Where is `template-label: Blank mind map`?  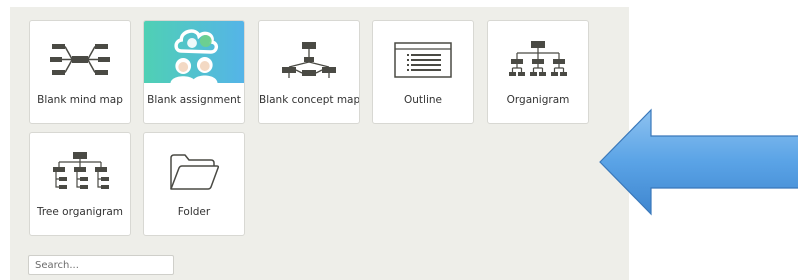 template-label: Blank mind map is located at coordinates (80, 100).